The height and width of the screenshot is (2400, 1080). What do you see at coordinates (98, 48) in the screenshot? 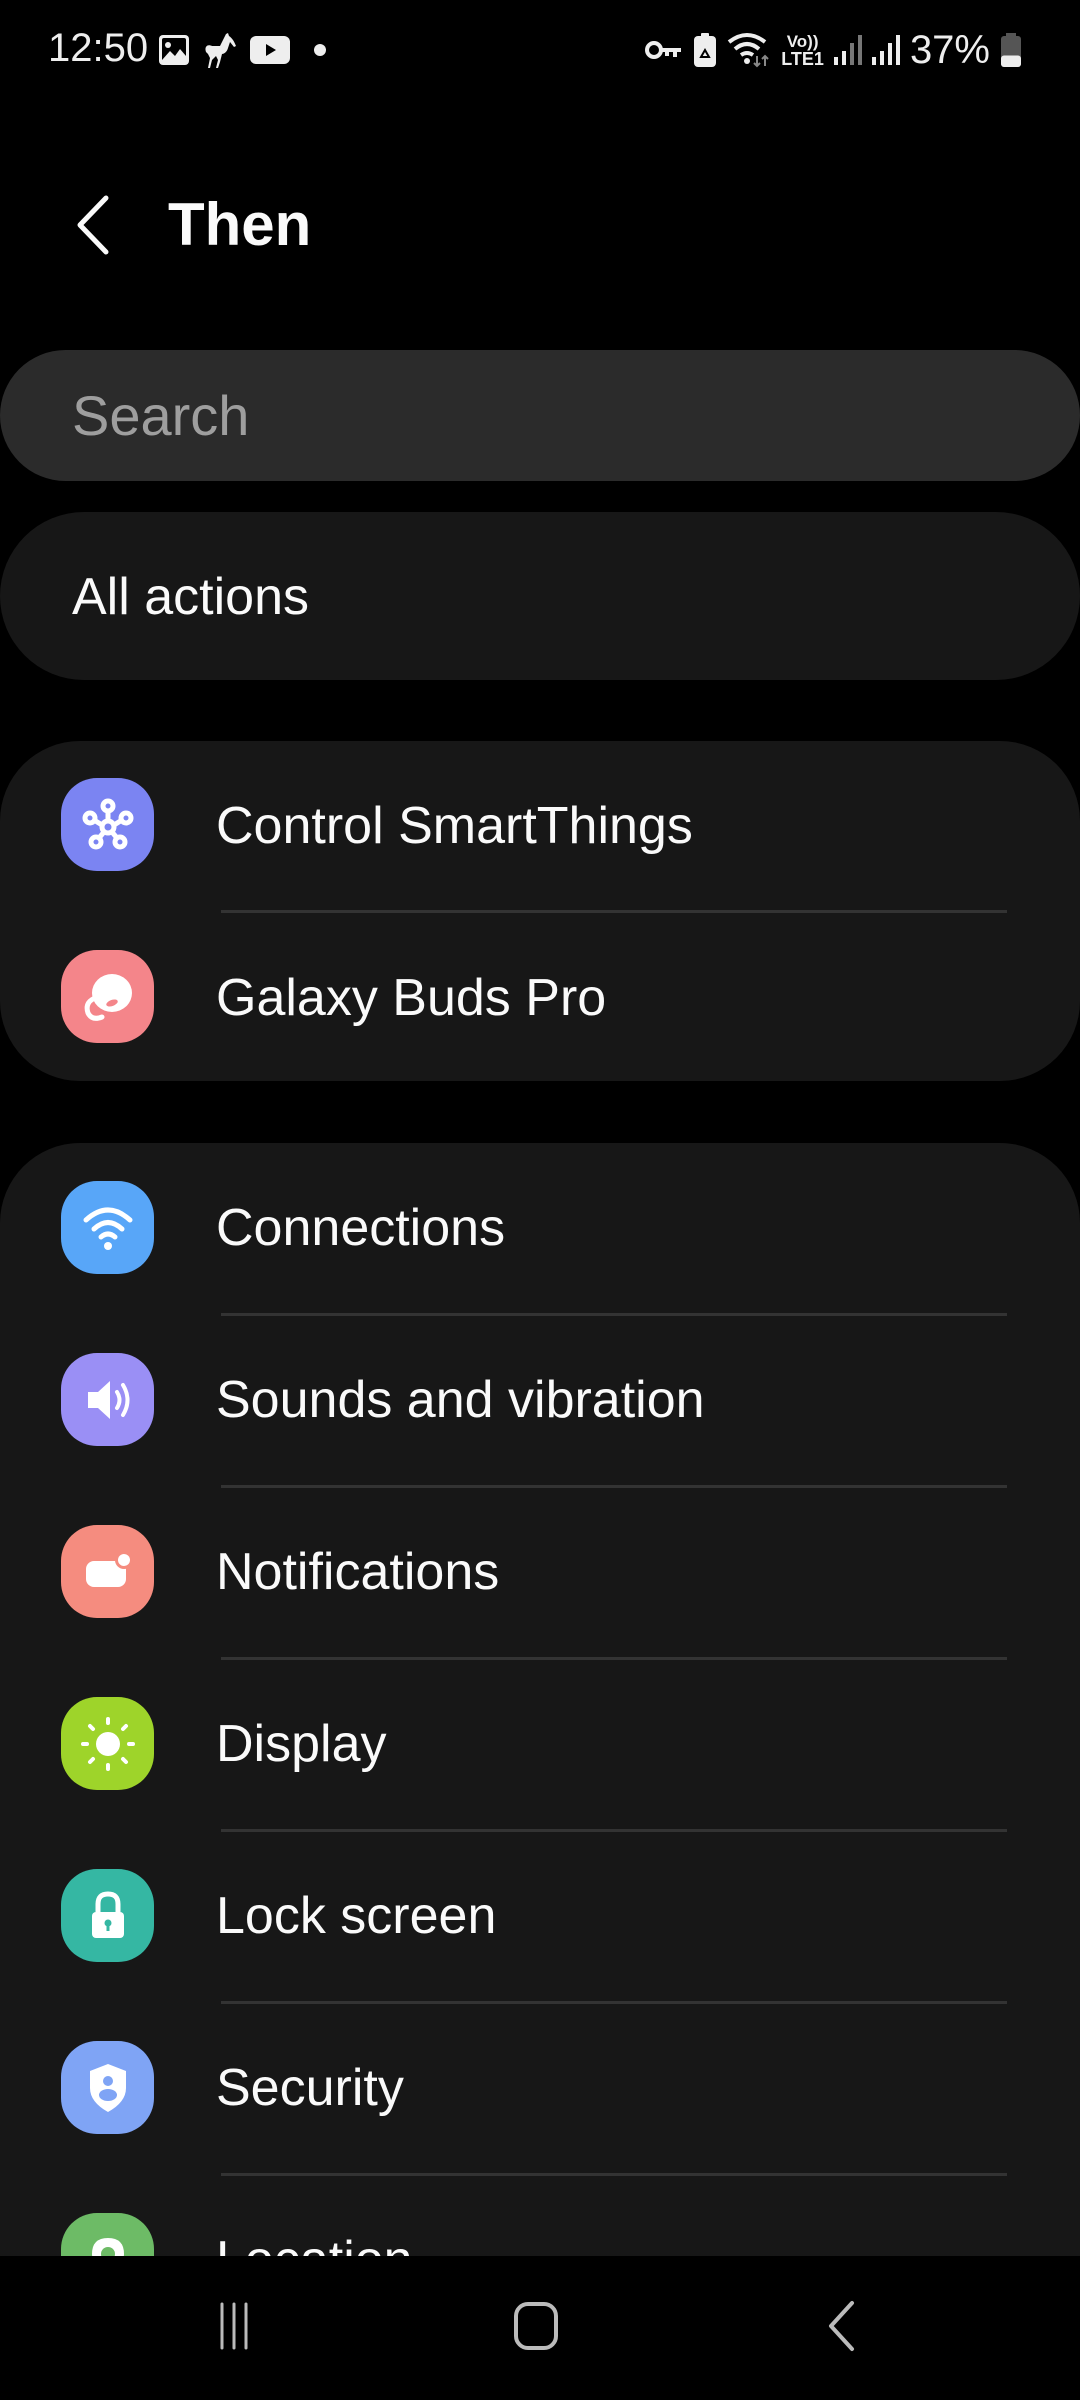
I see `status-time: 12:50` at bounding box center [98, 48].